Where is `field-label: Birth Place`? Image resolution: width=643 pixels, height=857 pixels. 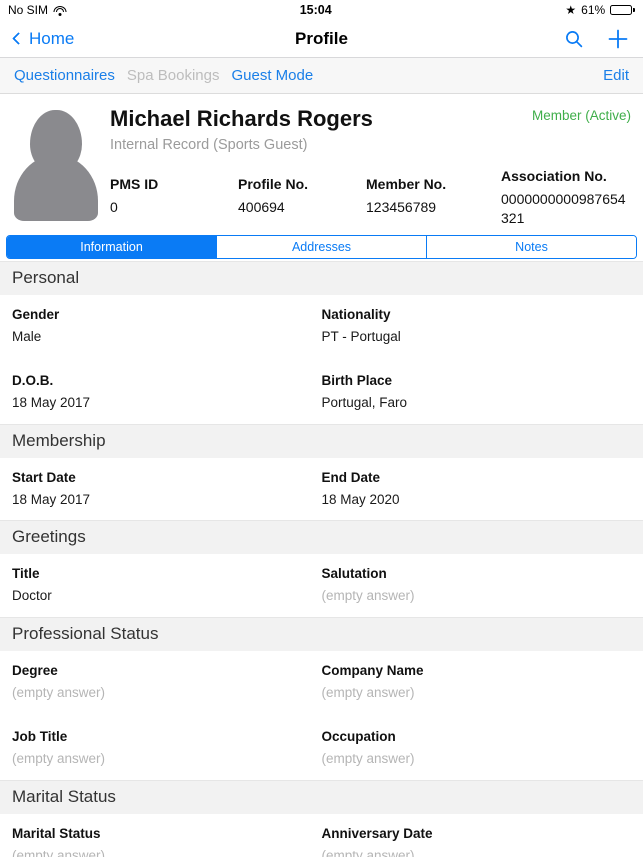 field-label: Birth Place is located at coordinates (357, 381).